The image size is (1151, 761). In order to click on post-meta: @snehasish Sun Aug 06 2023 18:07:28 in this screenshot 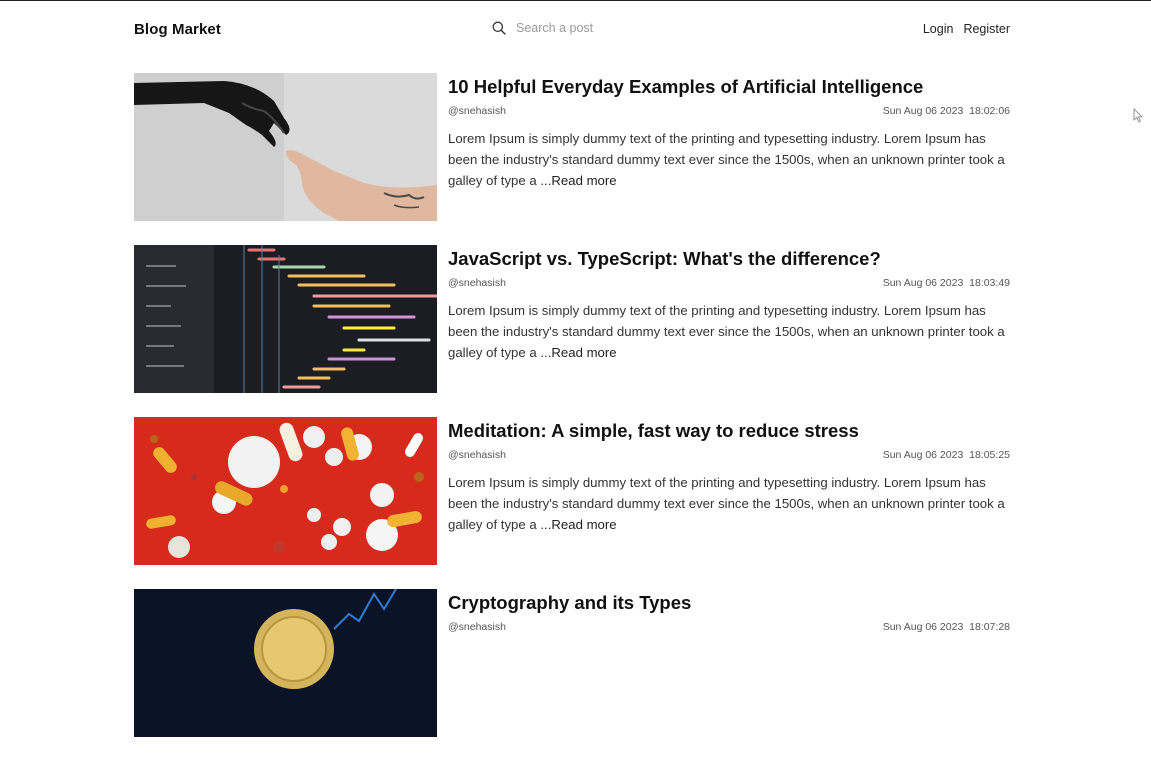, I will do `click(729, 627)`.